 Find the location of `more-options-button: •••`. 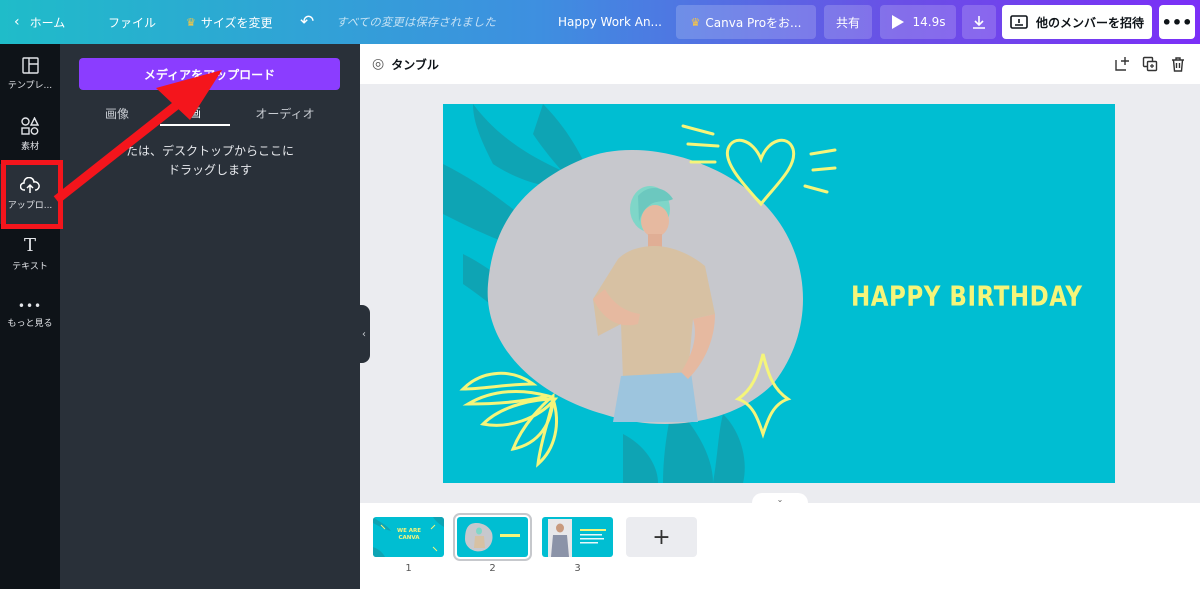

more-options-button: ••• is located at coordinates (1177, 22).